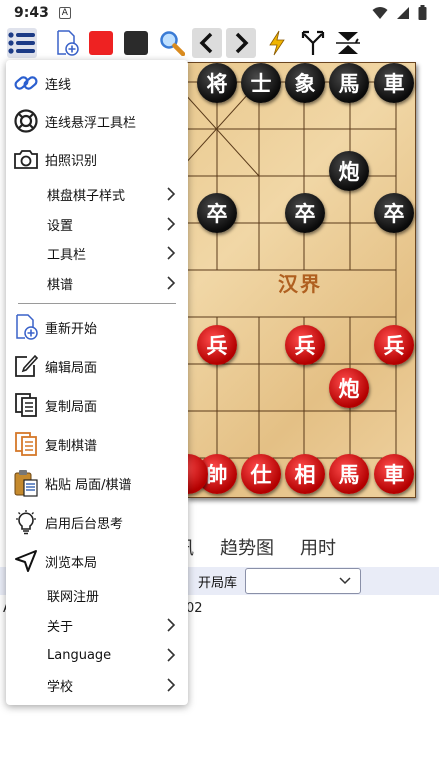 The image size is (439, 780). What do you see at coordinates (27, 327) in the screenshot?
I see `new-document-icon` at bounding box center [27, 327].